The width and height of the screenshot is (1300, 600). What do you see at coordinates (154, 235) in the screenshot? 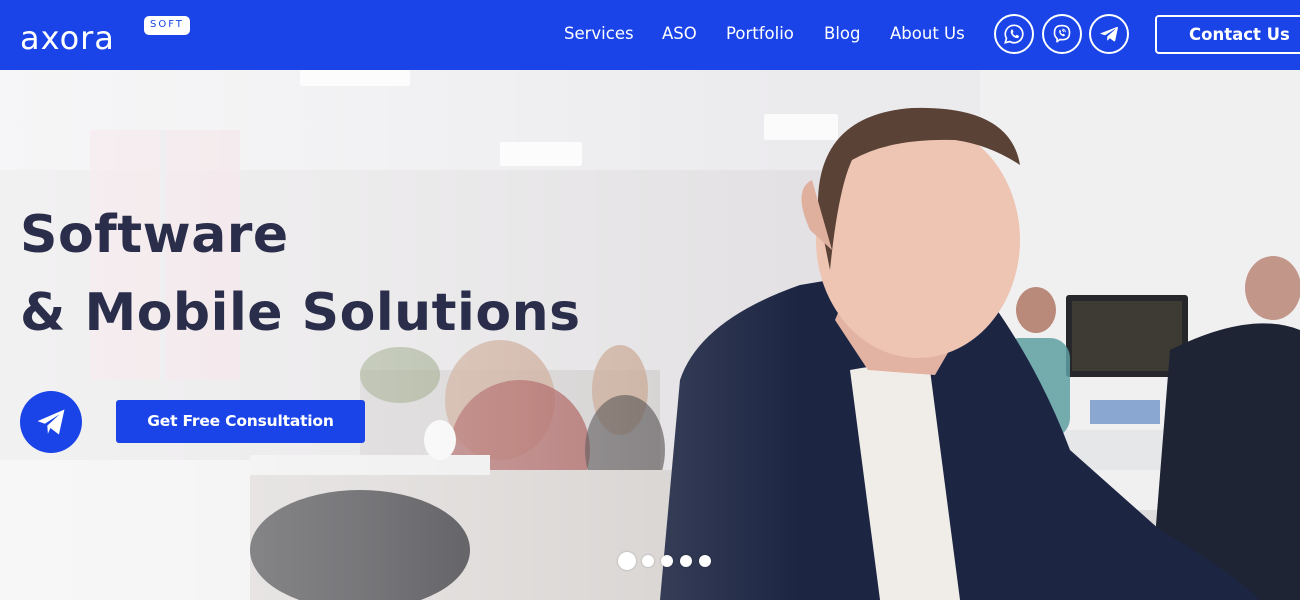
I see `hero-title-line: Software` at bounding box center [154, 235].